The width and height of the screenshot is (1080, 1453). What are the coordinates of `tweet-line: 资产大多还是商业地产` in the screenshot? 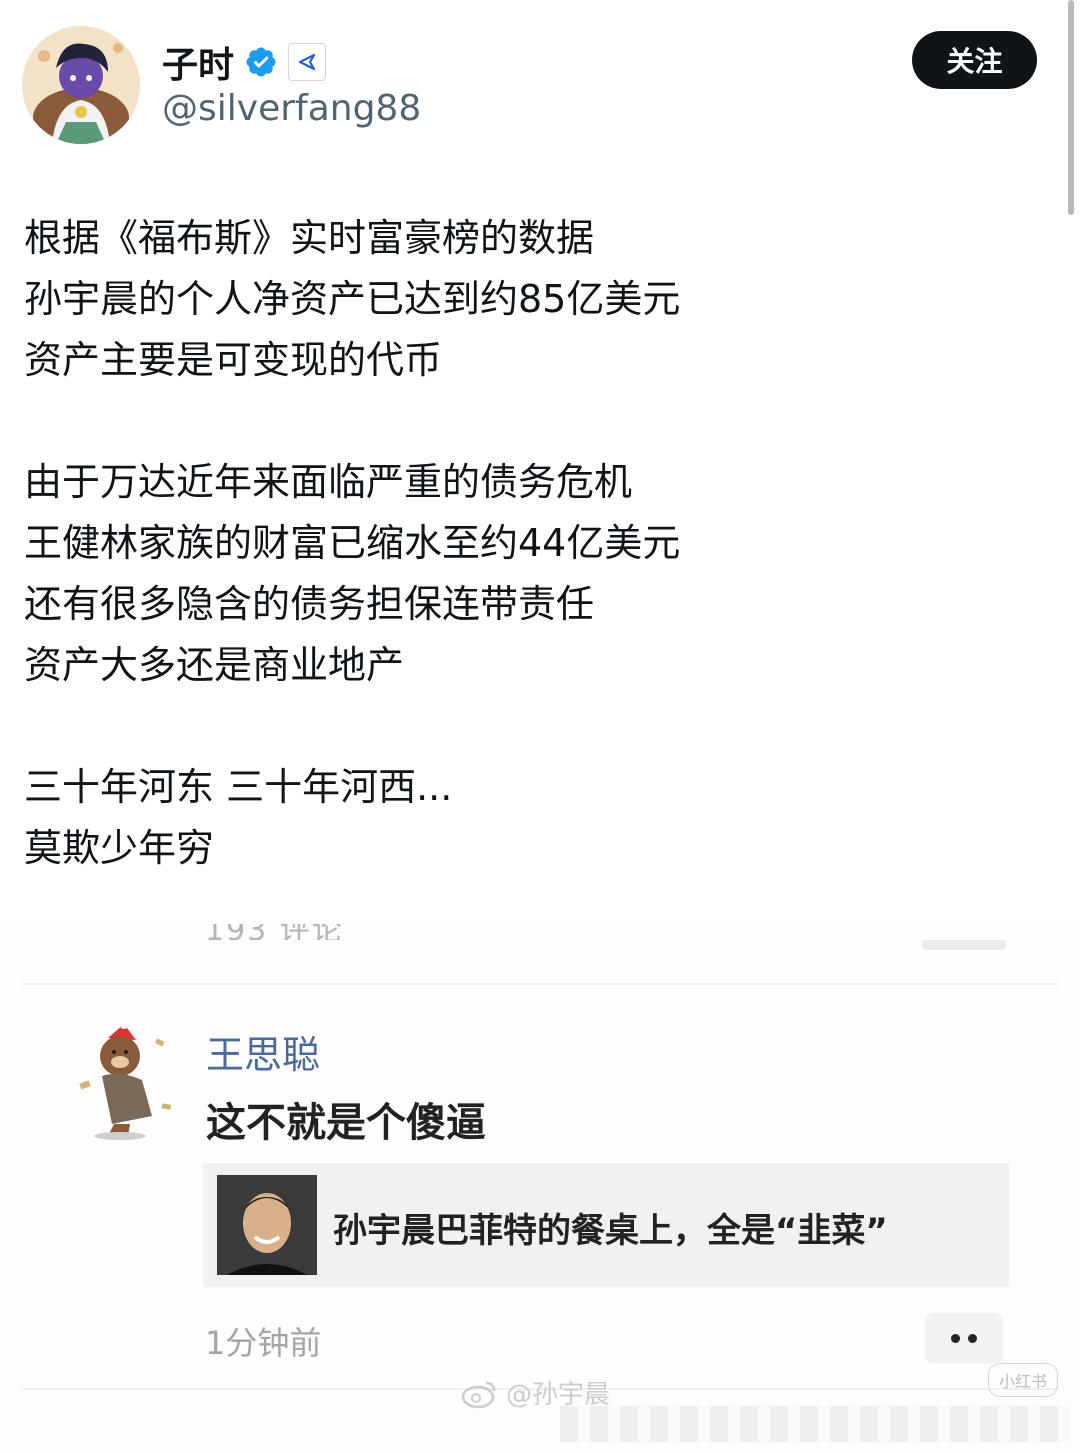 It's located at (214, 665).